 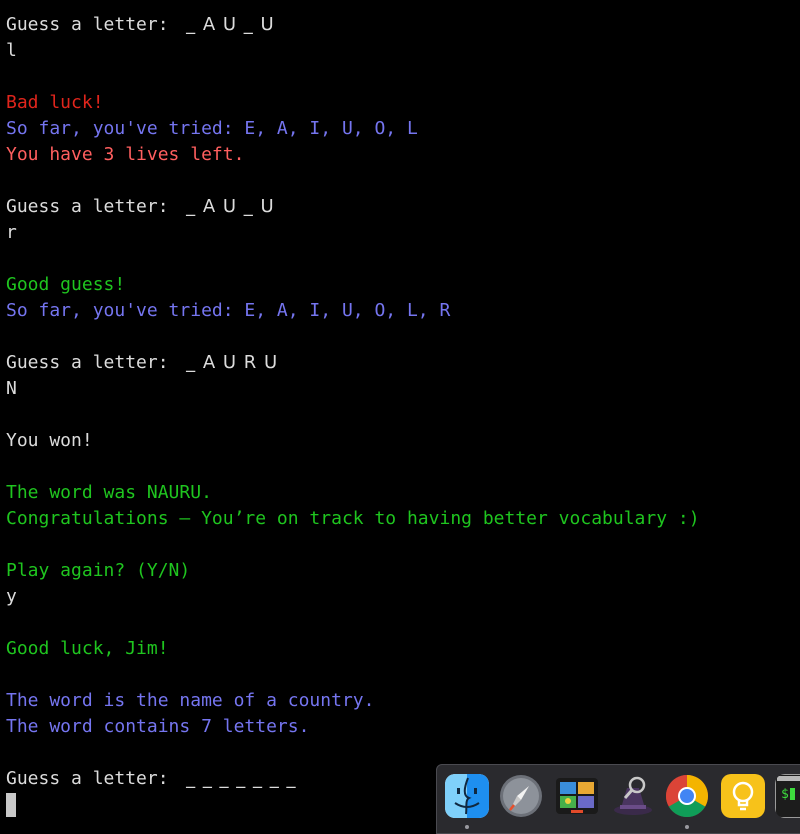 What do you see at coordinates (229, 362) in the screenshot?
I see `word-progress: _ A U R U` at bounding box center [229, 362].